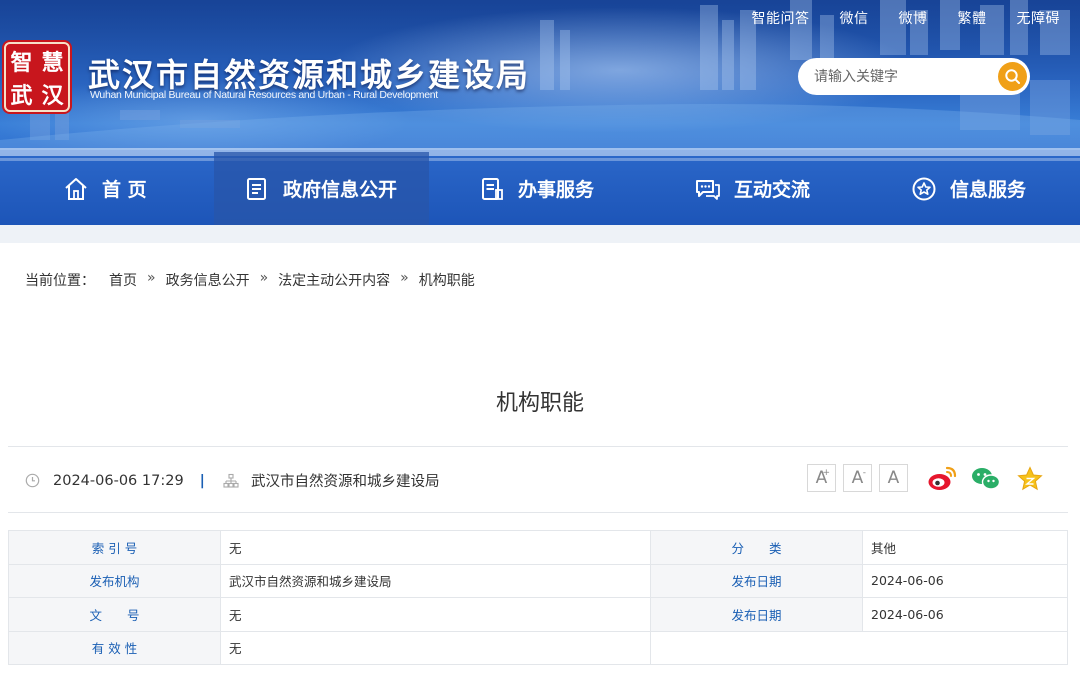  What do you see at coordinates (340, 190) in the screenshot?
I see `nav-item-label: 政府信息公开` at bounding box center [340, 190].